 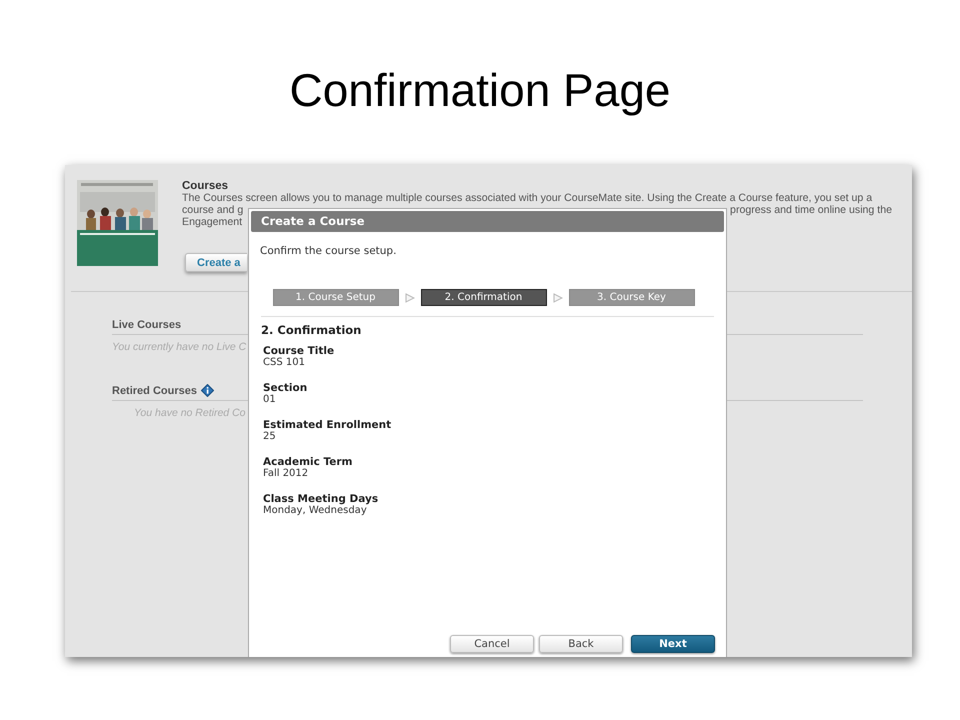 What do you see at coordinates (207, 390) in the screenshot?
I see `info-icon` at bounding box center [207, 390].